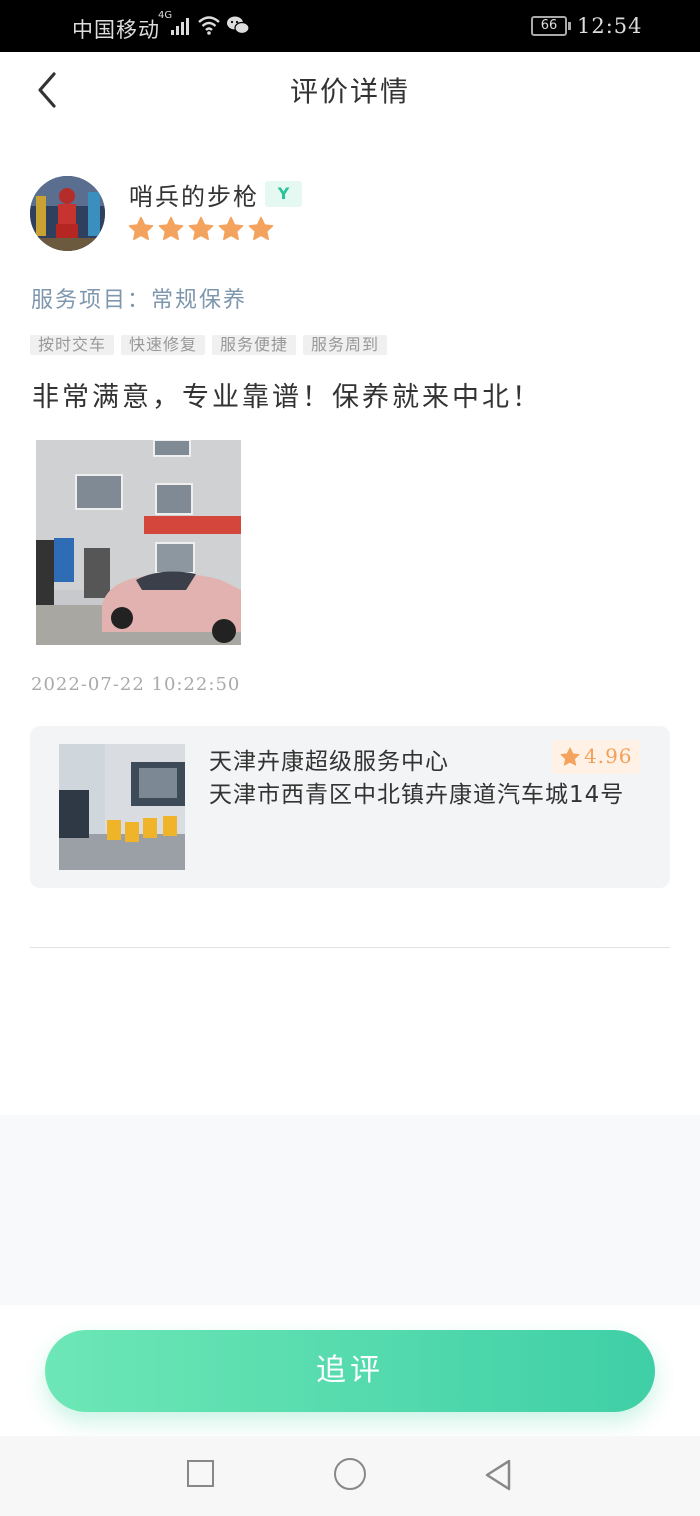 The width and height of the screenshot is (700, 1516). What do you see at coordinates (610, 26) in the screenshot?
I see `clock: 12:54` at bounding box center [610, 26].